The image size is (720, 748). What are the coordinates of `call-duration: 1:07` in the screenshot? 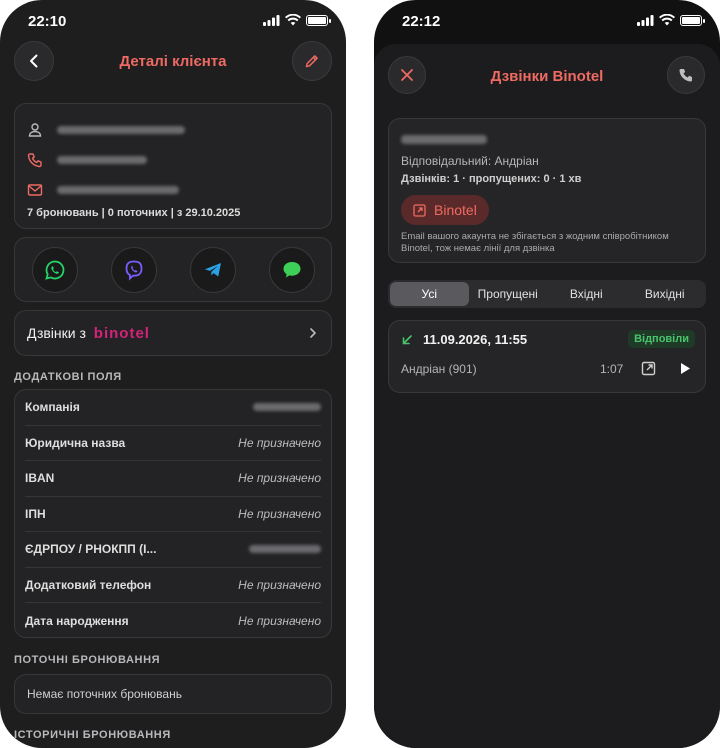 It's located at (612, 369).